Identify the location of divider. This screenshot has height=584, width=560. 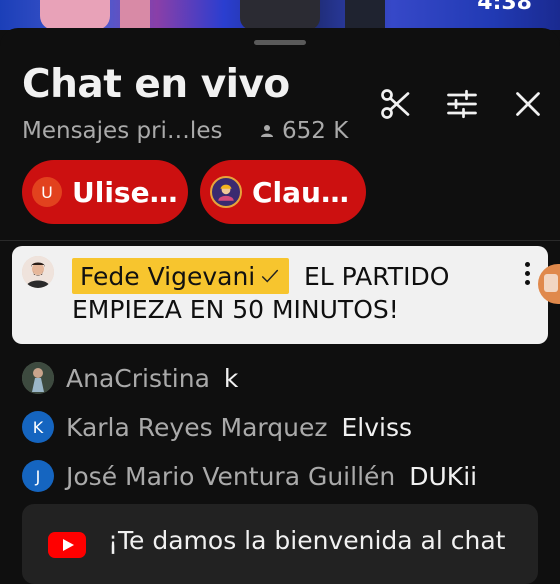
(280, 240).